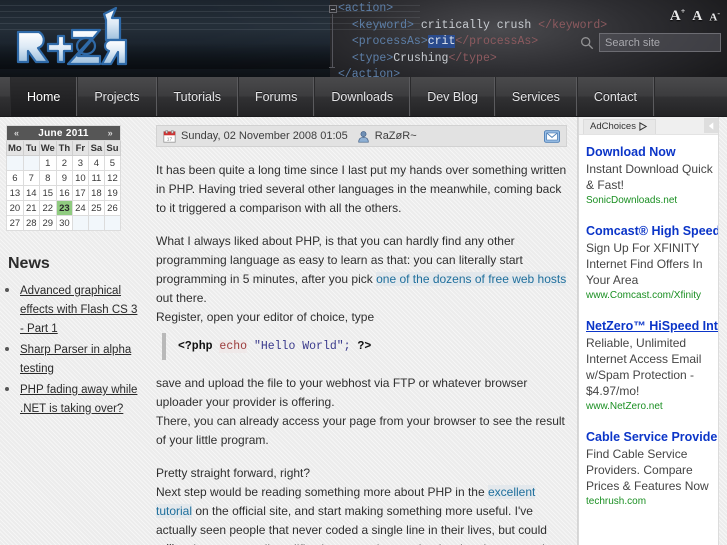 This screenshot has height=545, width=727. What do you see at coordinates (5, 96) in the screenshot?
I see `nav-left-spacer` at bounding box center [5, 96].